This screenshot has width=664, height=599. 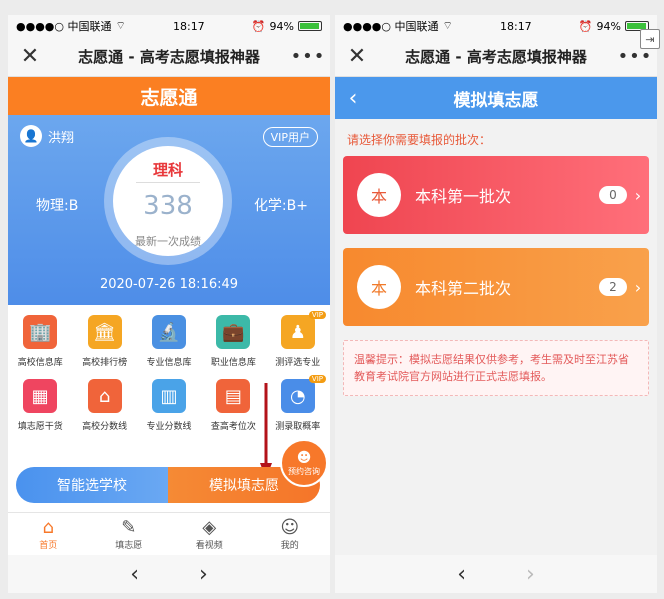 I want to click on feature-item: ▦ 填志愿干货, so click(x=40, y=411).